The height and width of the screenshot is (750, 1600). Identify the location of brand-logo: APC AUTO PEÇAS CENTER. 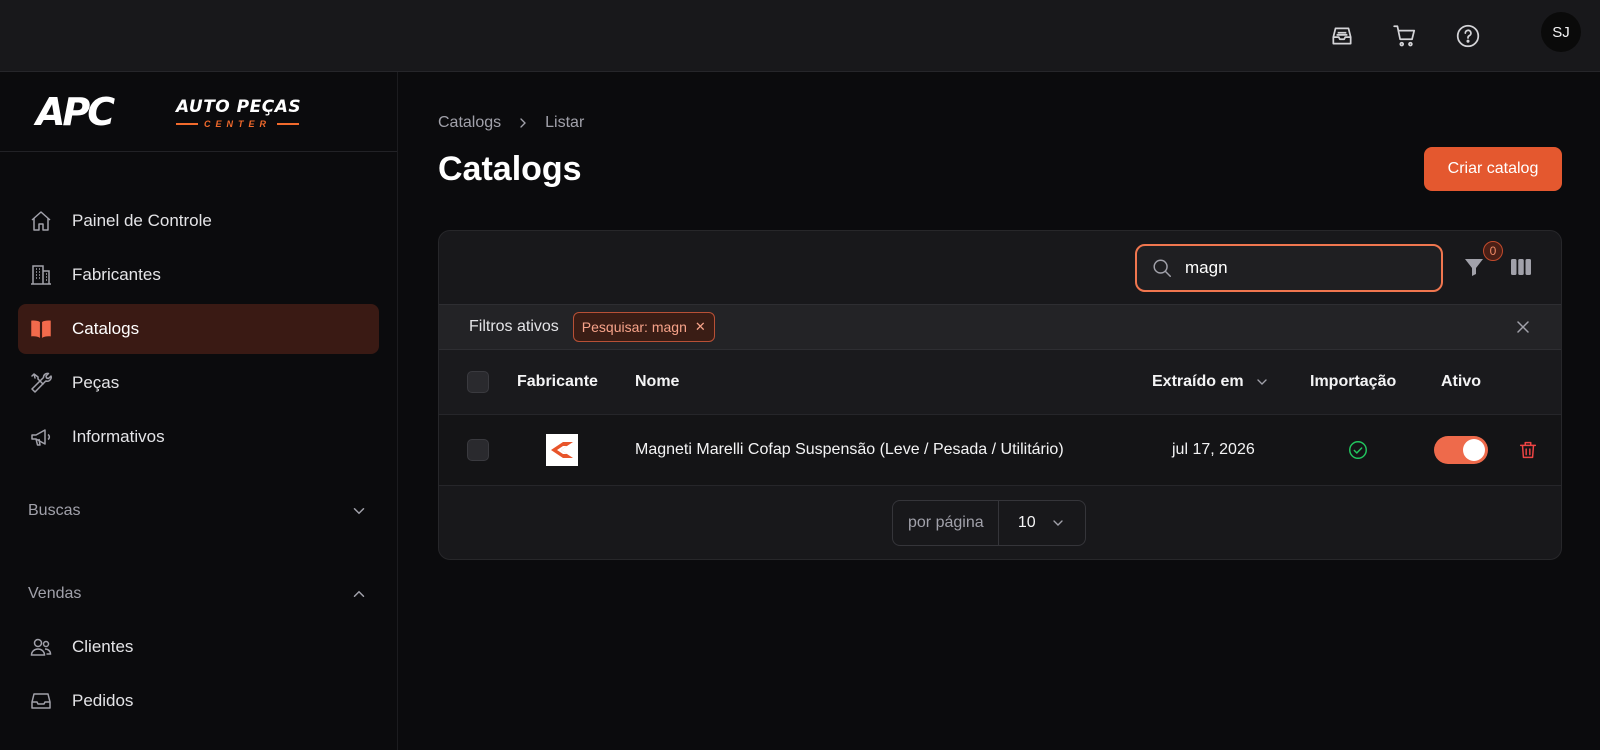
(198, 112).